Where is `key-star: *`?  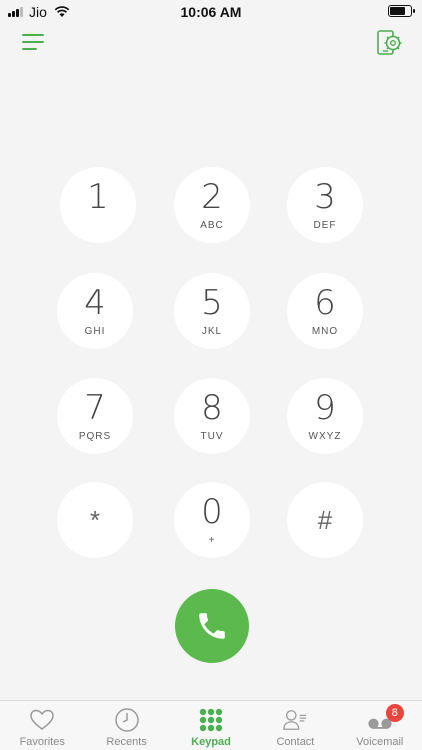 key-star: * is located at coordinates (95, 520).